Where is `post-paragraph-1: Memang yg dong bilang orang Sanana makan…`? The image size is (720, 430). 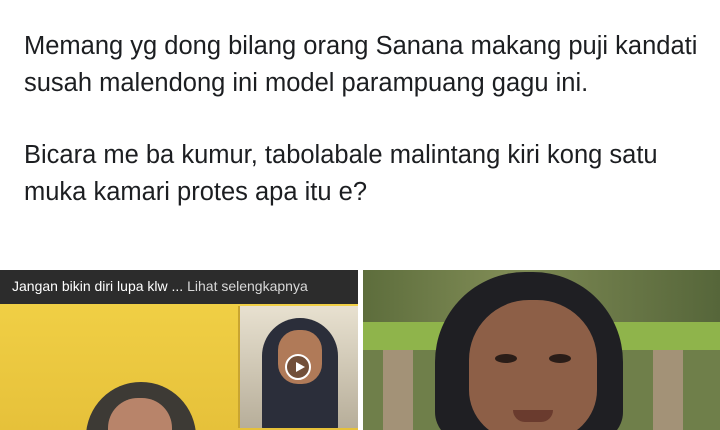
post-paragraph-1: Memang yg dong bilang orang Sanana makan… is located at coordinates (361, 64).